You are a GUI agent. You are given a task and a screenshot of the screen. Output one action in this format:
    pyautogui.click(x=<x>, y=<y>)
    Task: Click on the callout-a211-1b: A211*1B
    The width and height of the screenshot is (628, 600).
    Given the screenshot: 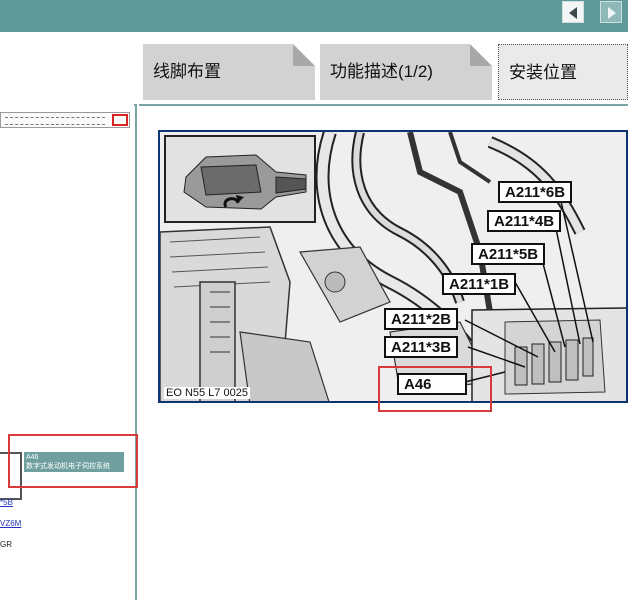 What is the action you would take?
    pyautogui.click(x=479, y=284)
    